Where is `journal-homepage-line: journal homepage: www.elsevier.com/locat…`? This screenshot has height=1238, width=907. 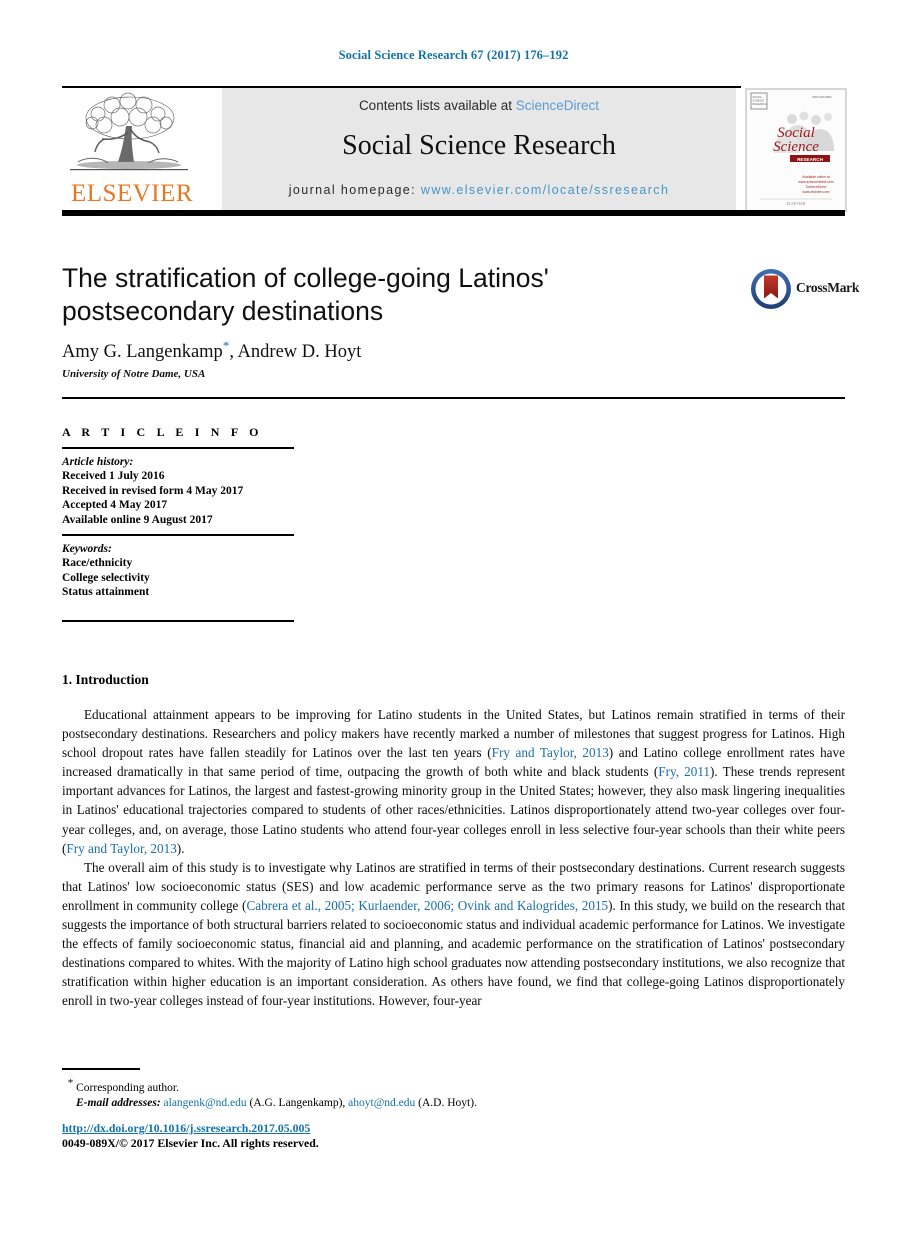
journal-homepage-line: journal homepage: www.elsevier.com/locat… is located at coordinates (479, 190).